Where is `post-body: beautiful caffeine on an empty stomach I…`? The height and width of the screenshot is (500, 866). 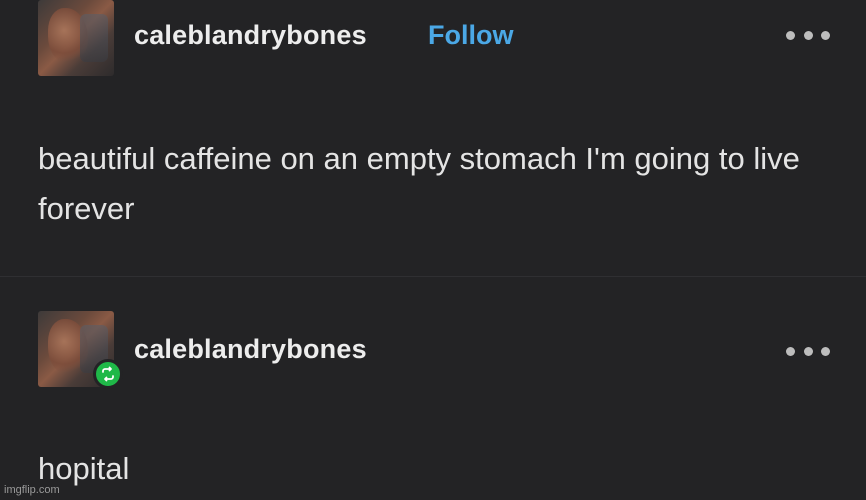 post-body: beautiful caffeine on an empty stomach I… is located at coordinates (419, 183).